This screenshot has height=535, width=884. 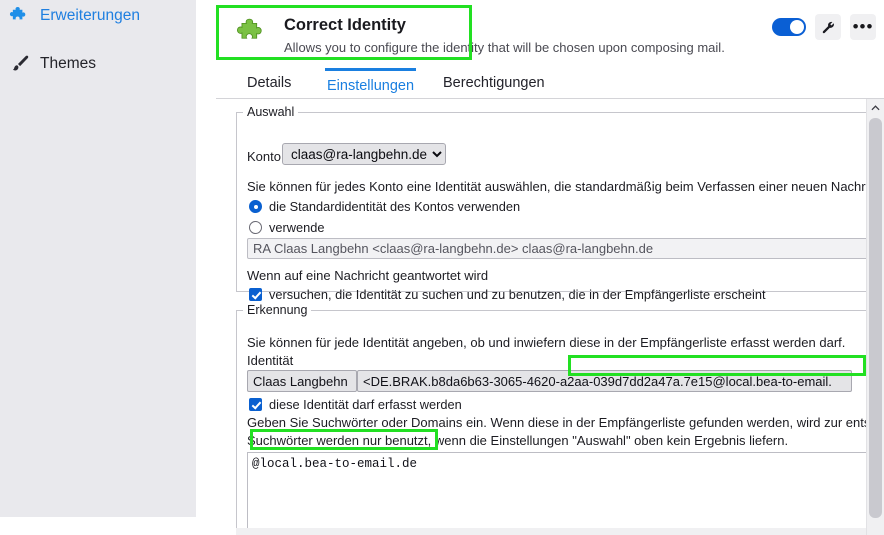 I want to click on keywords-textarea, so click(x=556, y=493).